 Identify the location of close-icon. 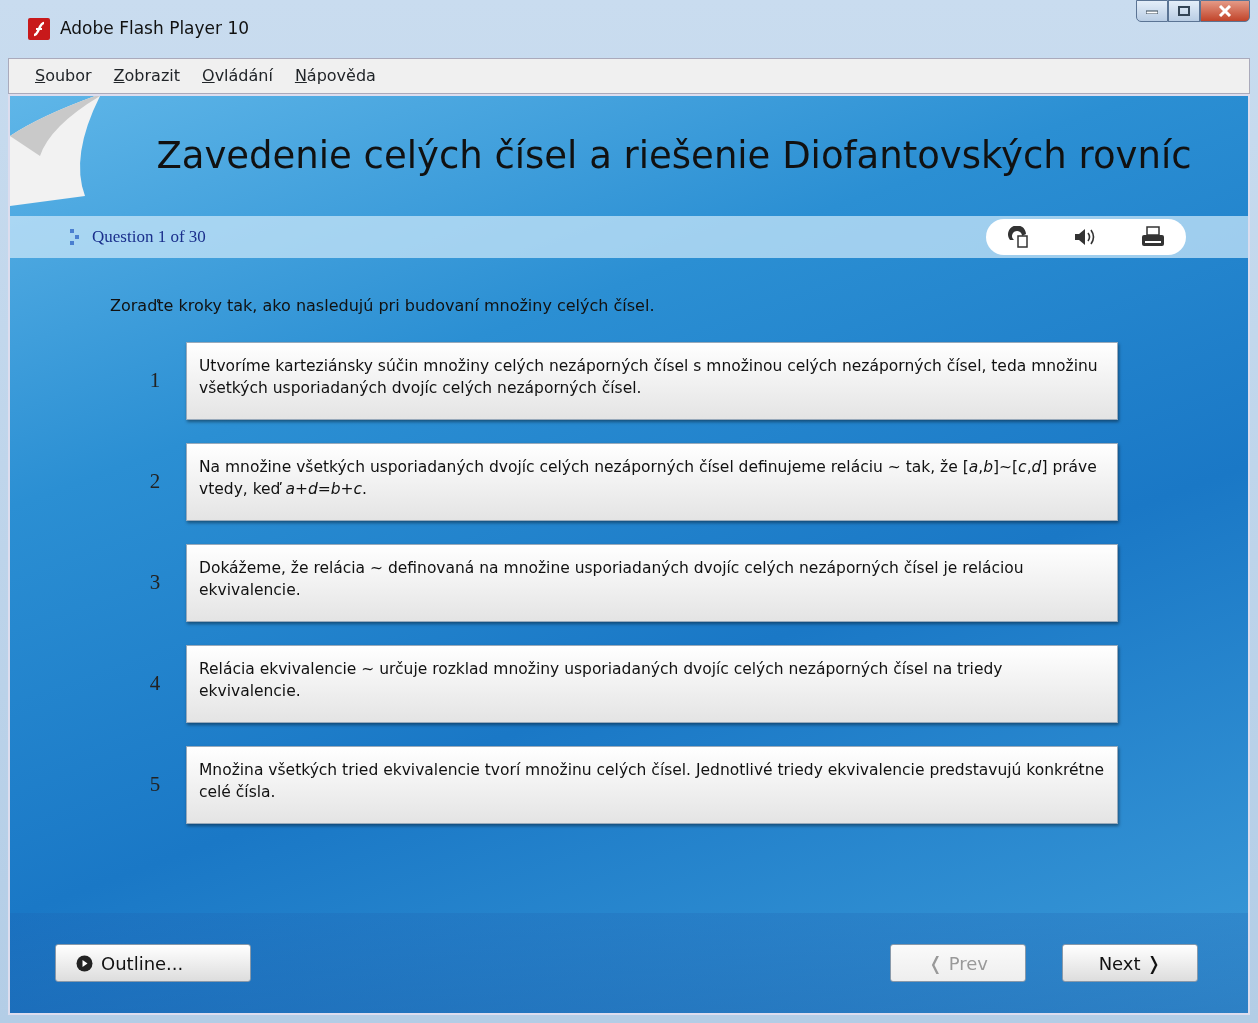
(1225, 11).